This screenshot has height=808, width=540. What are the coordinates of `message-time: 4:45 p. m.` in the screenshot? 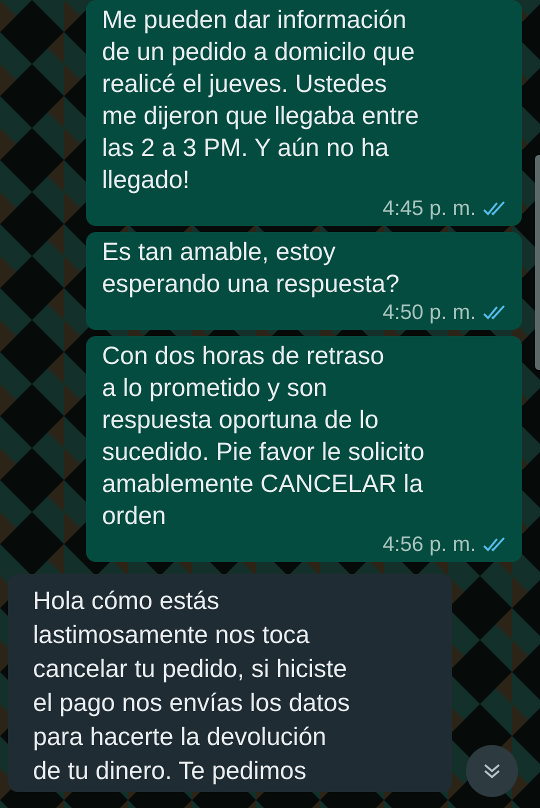 It's located at (429, 209).